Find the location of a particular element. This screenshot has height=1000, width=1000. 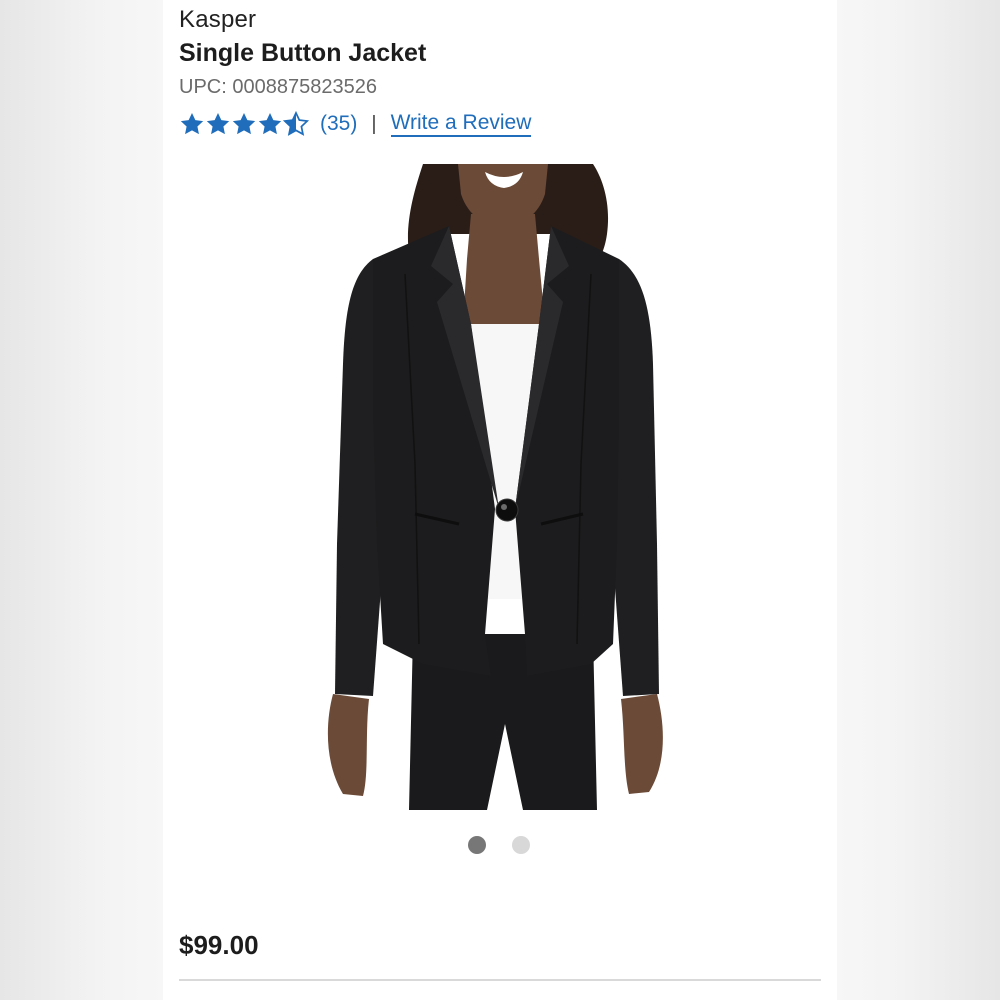

star-rating is located at coordinates (244, 124).